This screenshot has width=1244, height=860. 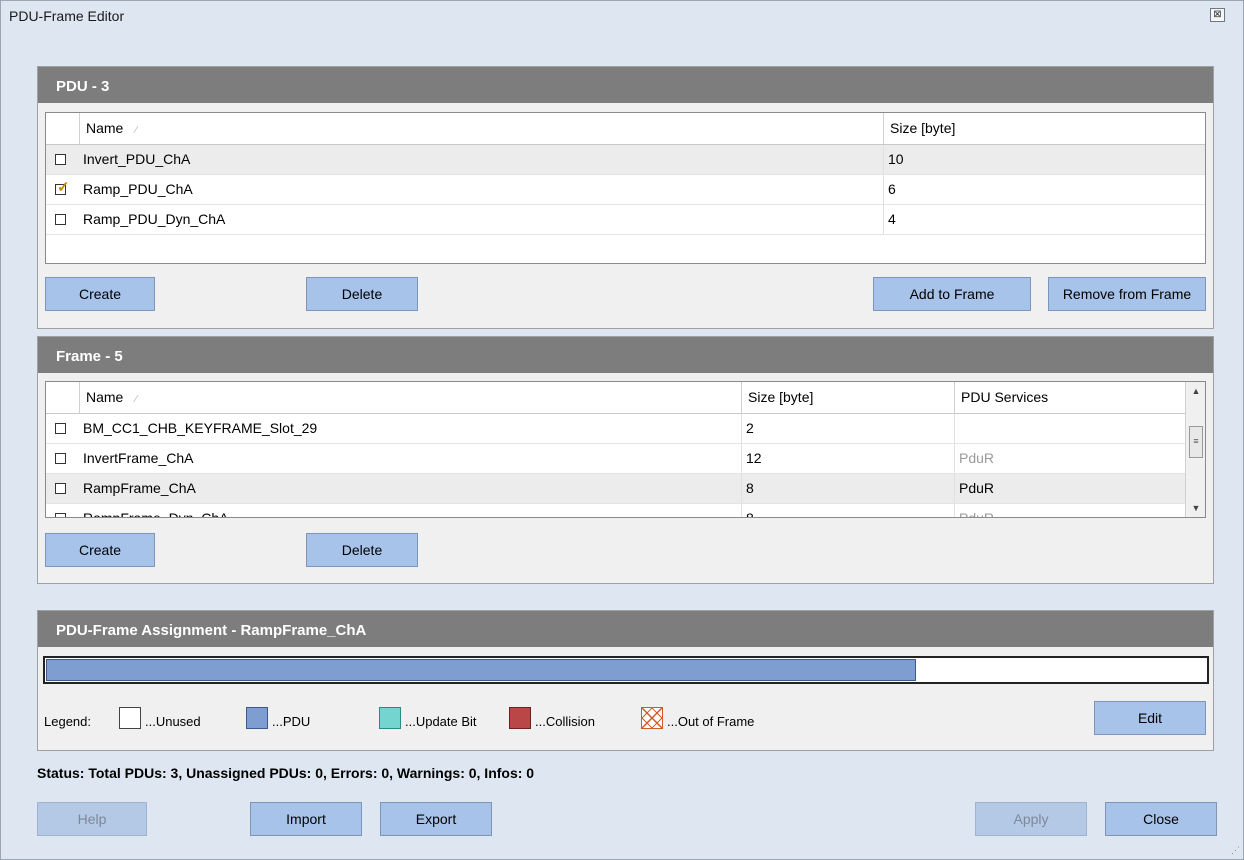 I want to click on frame-name: RampFrame_Dyn_ChA, so click(x=156, y=514).